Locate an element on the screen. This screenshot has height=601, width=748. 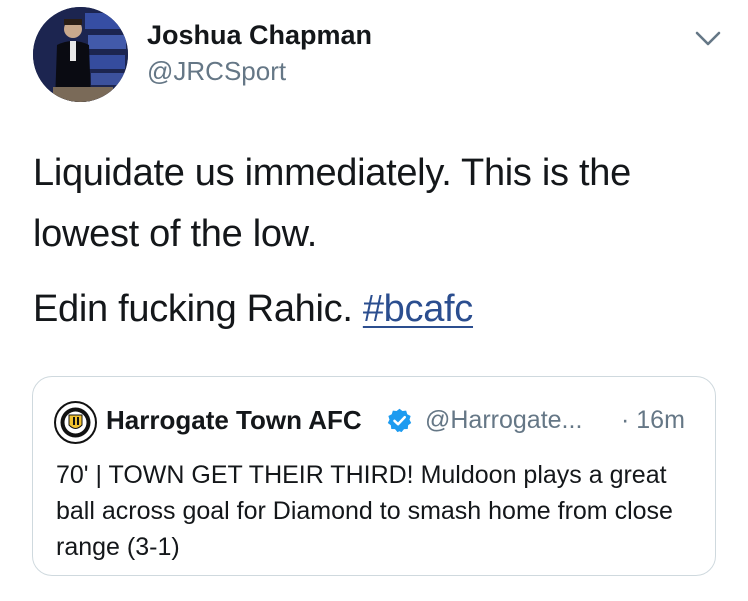
quoted-tweet-timestamp: · 16m is located at coordinates (653, 420).